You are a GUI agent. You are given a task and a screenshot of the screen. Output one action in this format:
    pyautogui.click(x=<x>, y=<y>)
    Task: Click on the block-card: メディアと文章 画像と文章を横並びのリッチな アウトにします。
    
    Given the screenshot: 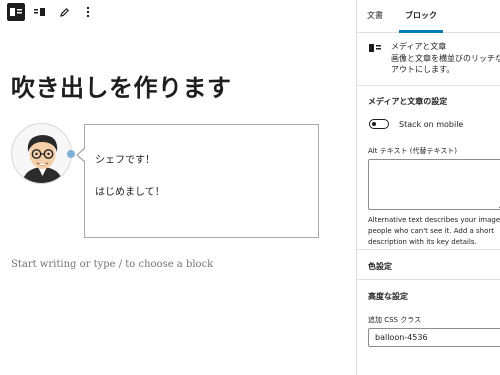 What is the action you would take?
    pyautogui.click(x=428, y=59)
    